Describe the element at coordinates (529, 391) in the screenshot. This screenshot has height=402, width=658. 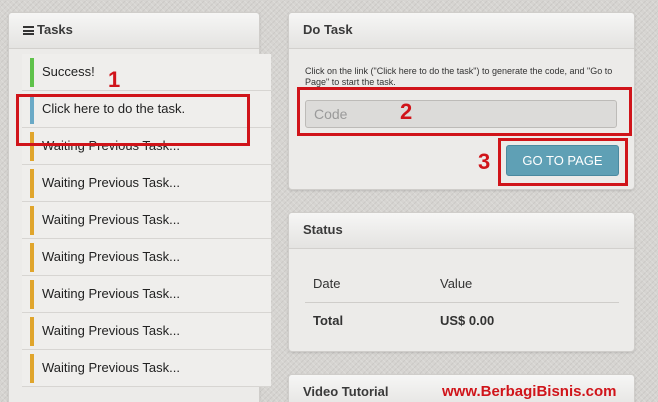
I see `watermark-text: www.BerbagiBisnis.com` at that location.